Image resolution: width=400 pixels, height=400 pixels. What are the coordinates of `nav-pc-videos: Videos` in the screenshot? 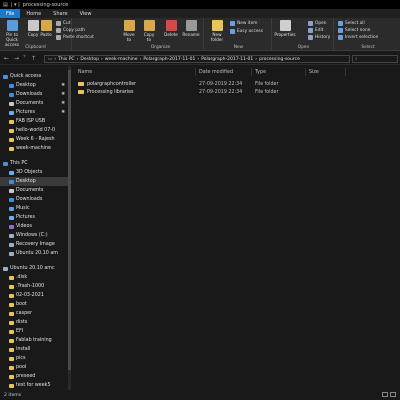 It's located at (34, 226).